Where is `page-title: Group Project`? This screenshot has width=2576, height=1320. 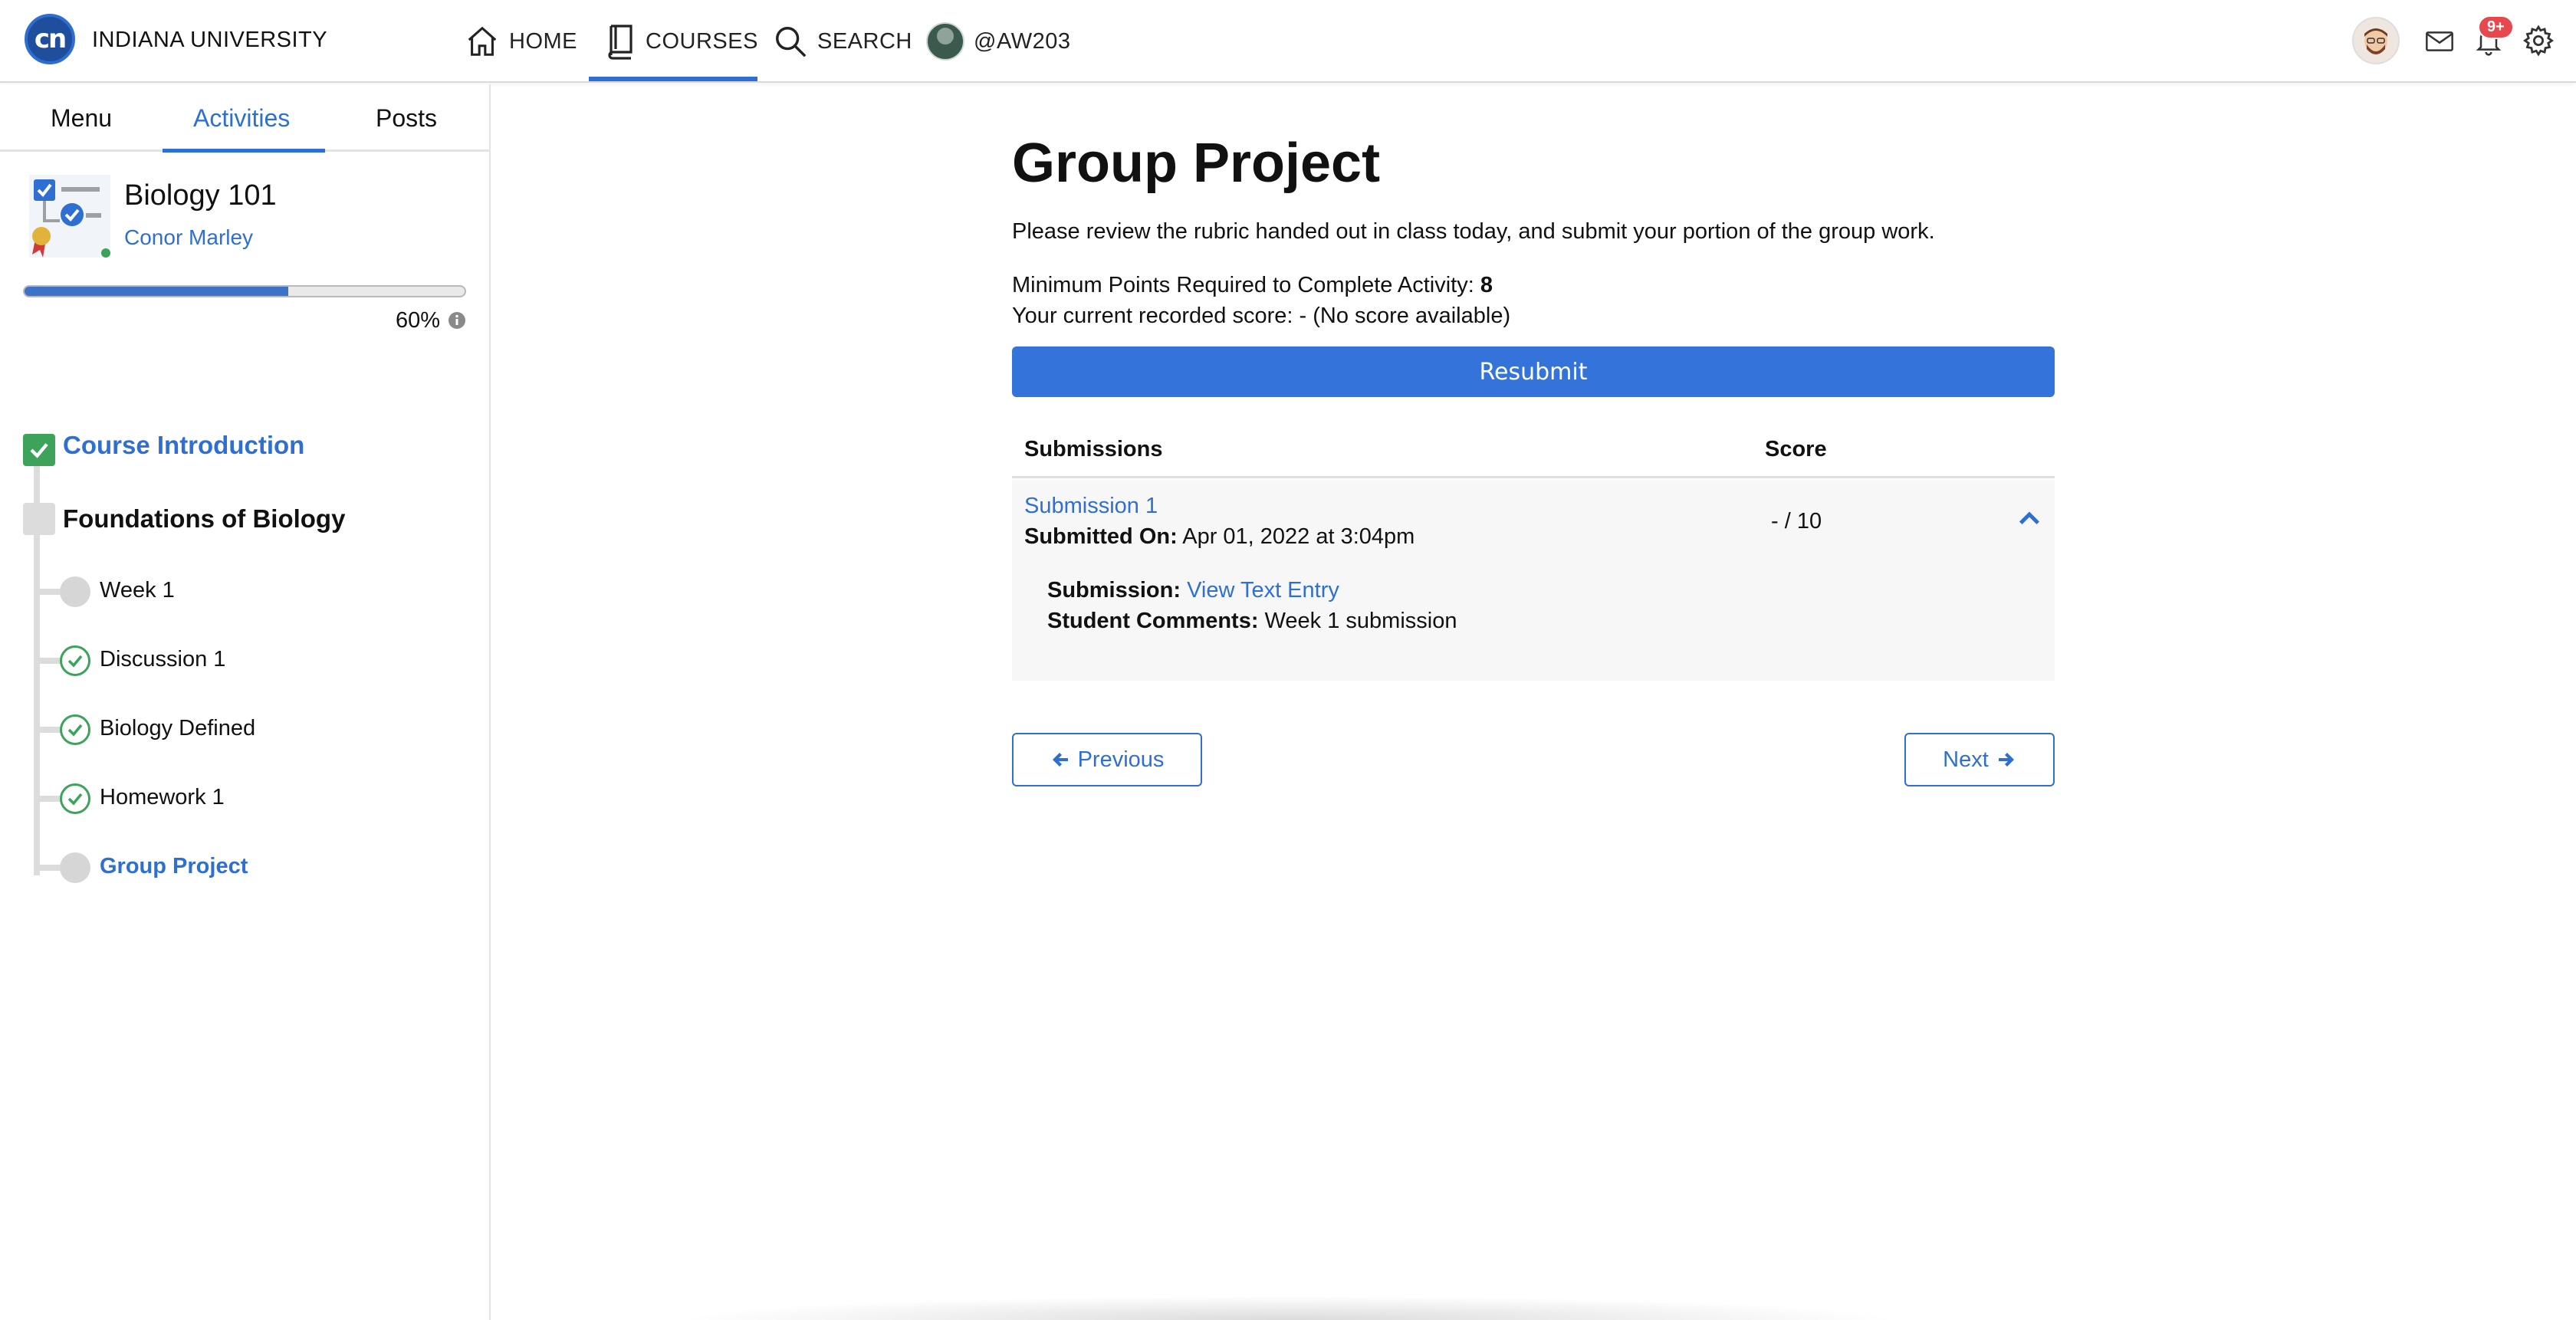
page-title: Group Project is located at coordinates (1196, 163).